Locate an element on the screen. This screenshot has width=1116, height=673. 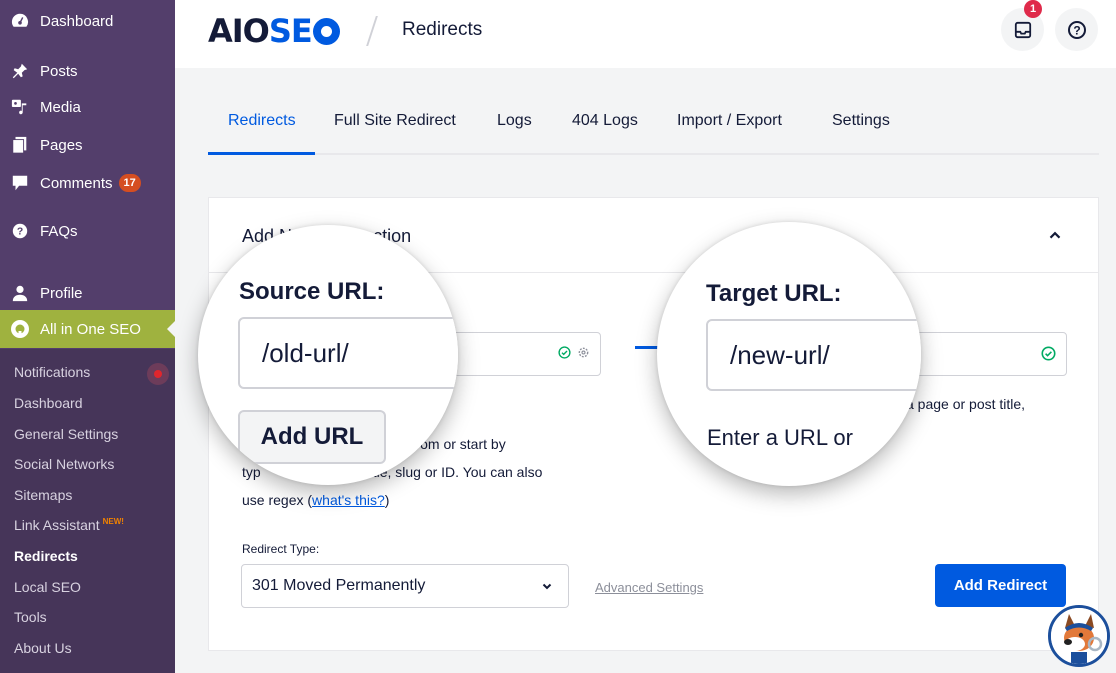
submenu-item-link-assistant: Link Assistant NEW! is located at coordinates (69, 525).